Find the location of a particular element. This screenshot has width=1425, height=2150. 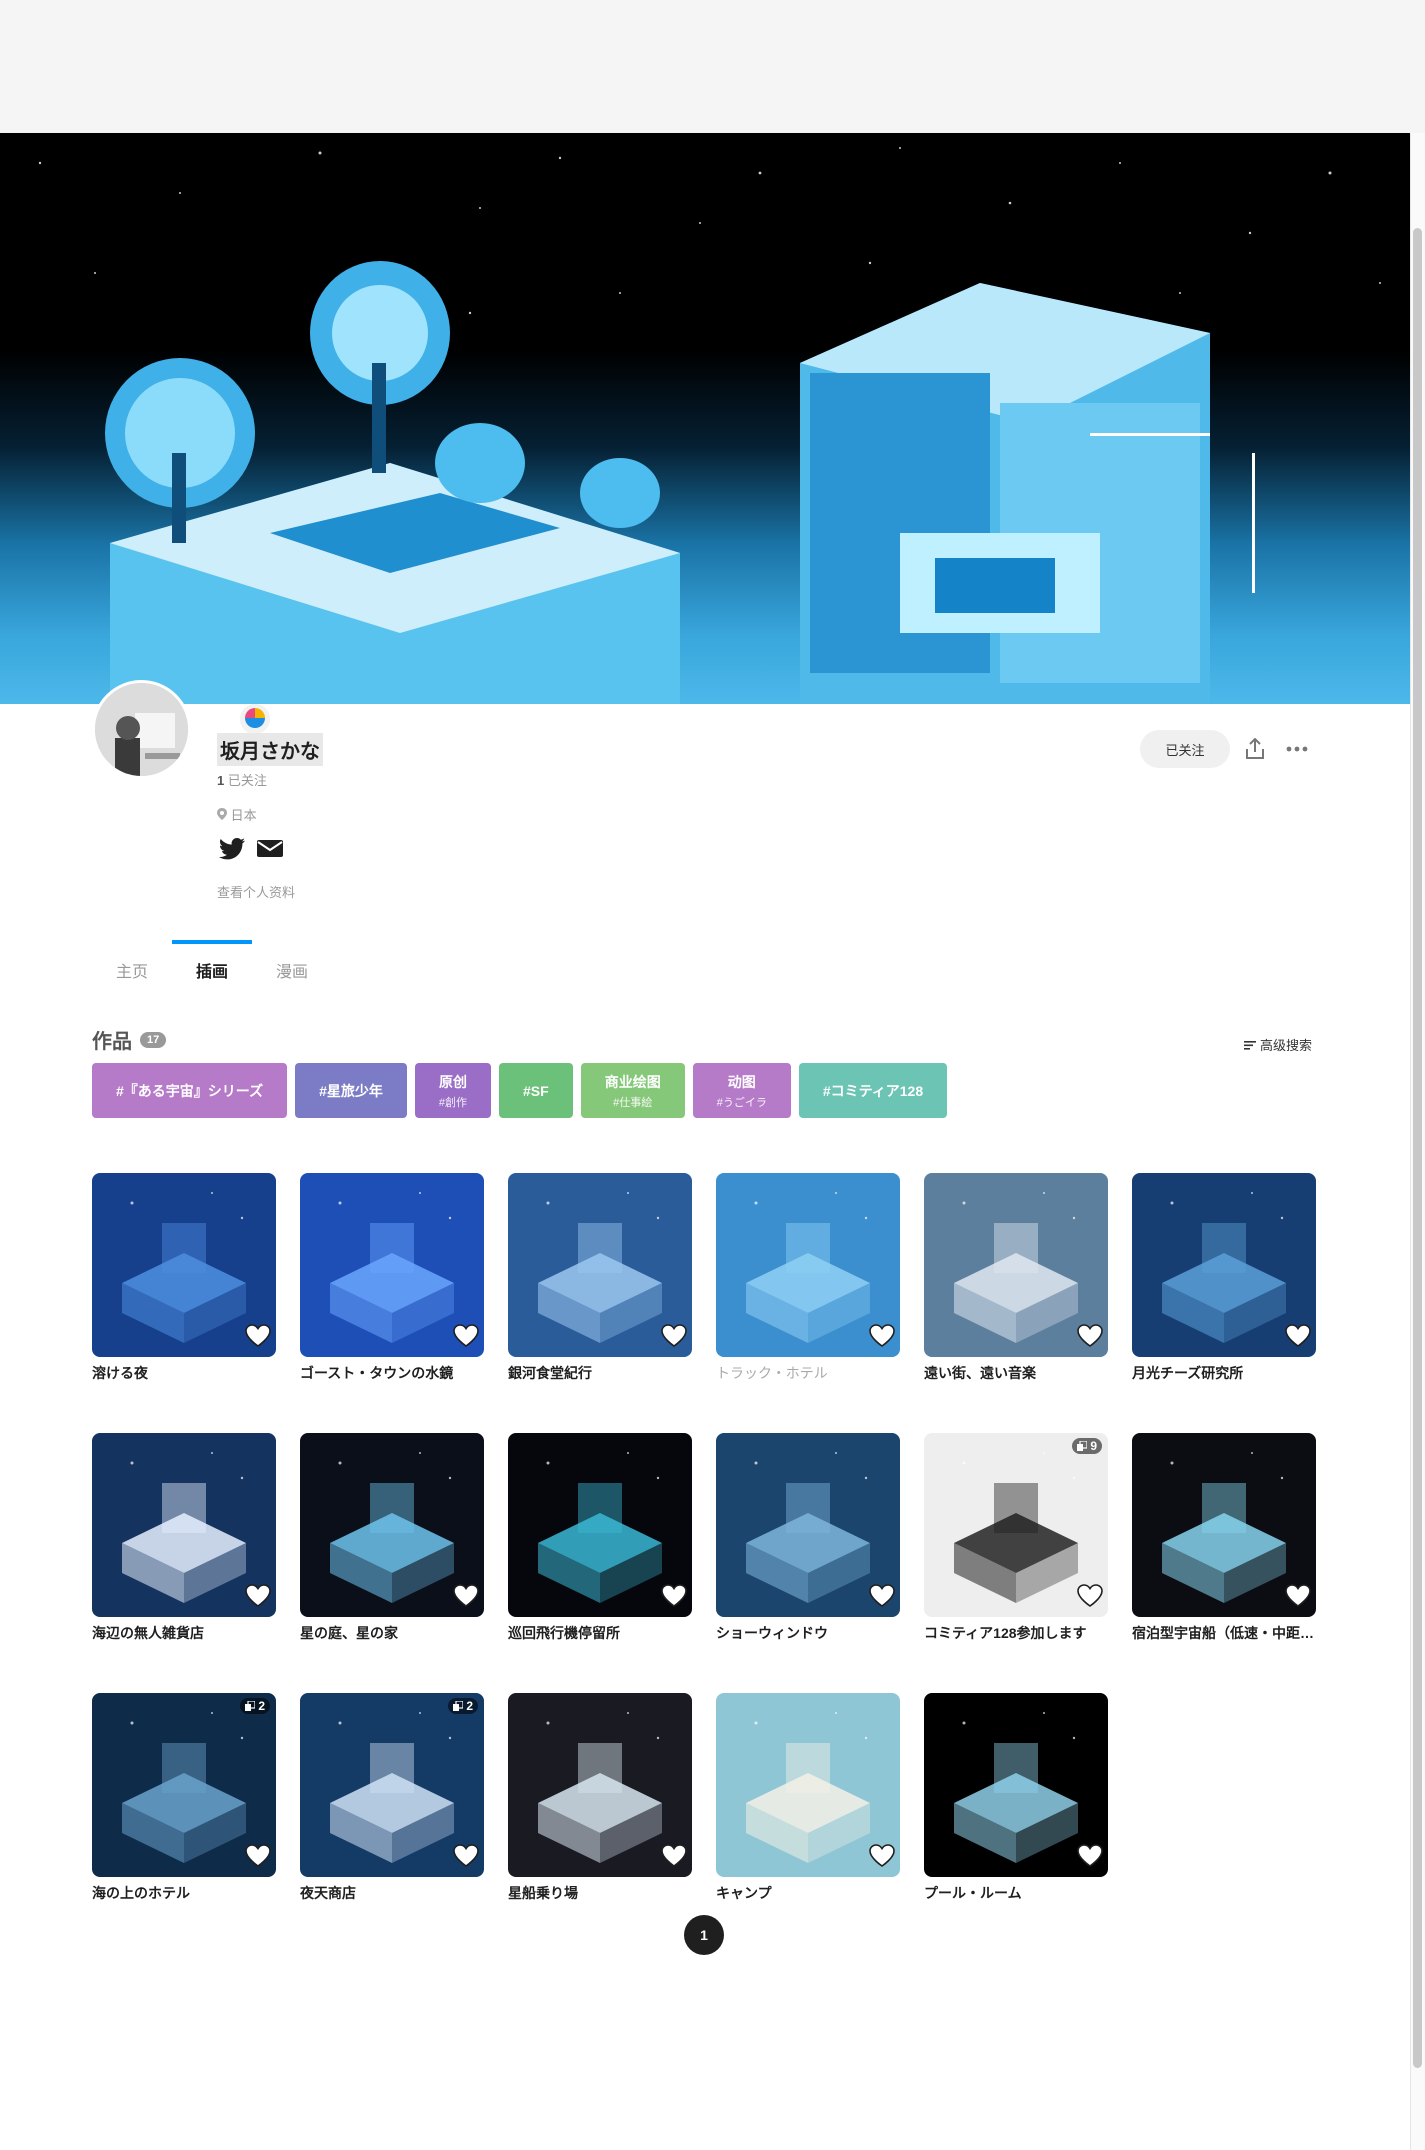

scrollbar-thumb is located at coordinates (1417, 1148).